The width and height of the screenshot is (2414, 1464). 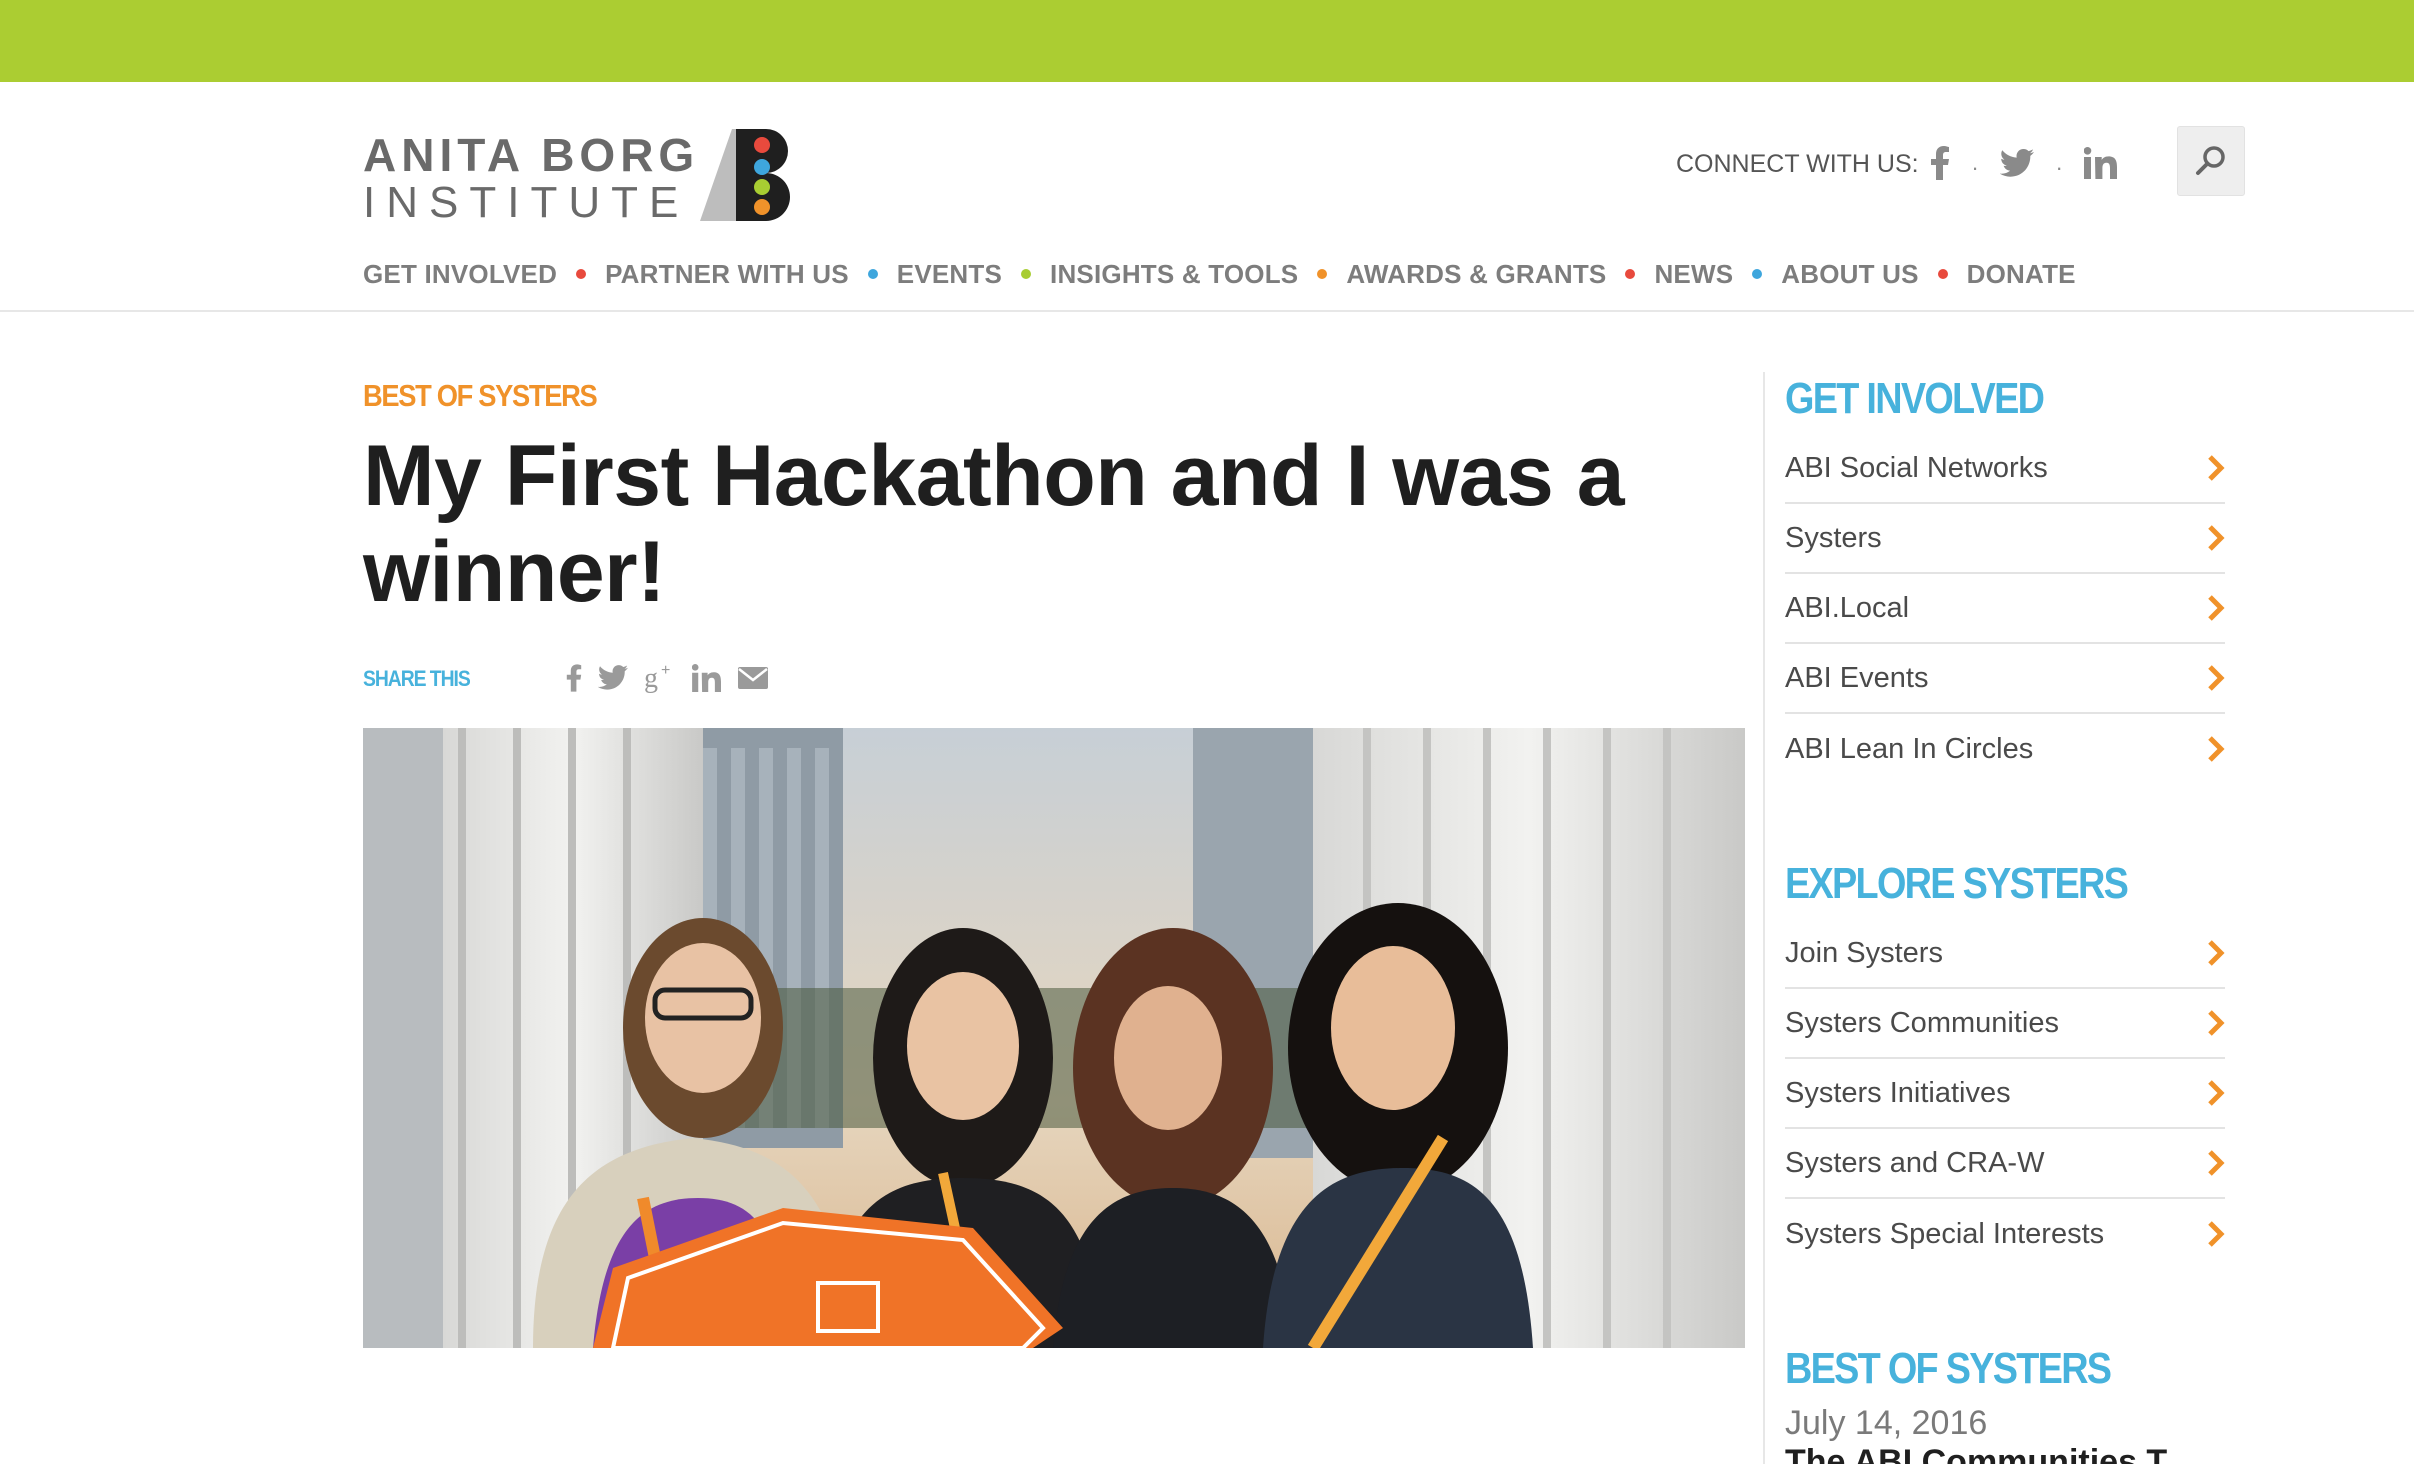 What do you see at coordinates (1857, 677) in the screenshot?
I see `sidebar-item-label: ABI Events` at bounding box center [1857, 677].